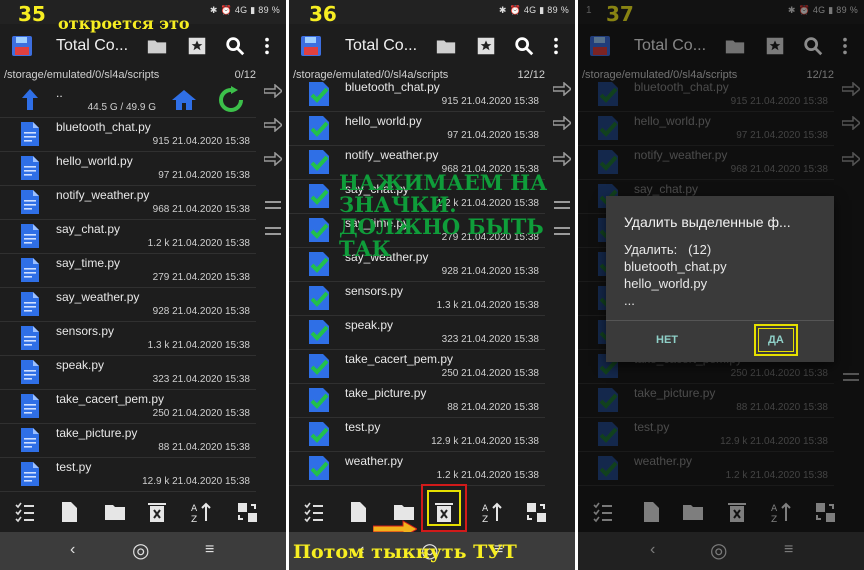  I want to click on file-name: sensors.py, so click(374, 291).